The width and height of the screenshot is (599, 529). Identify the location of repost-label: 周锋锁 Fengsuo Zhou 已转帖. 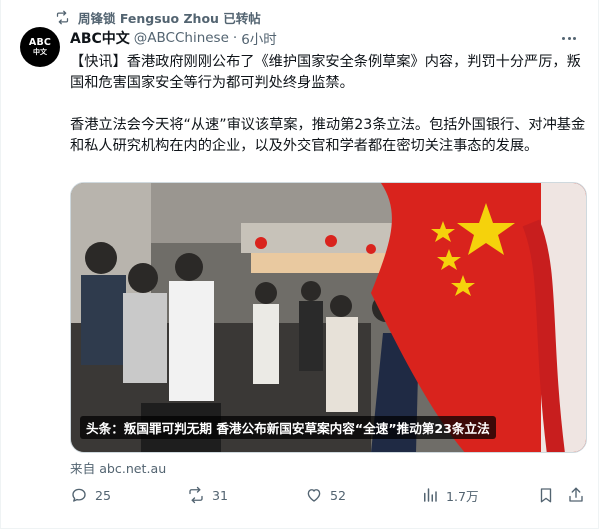
(169, 18).